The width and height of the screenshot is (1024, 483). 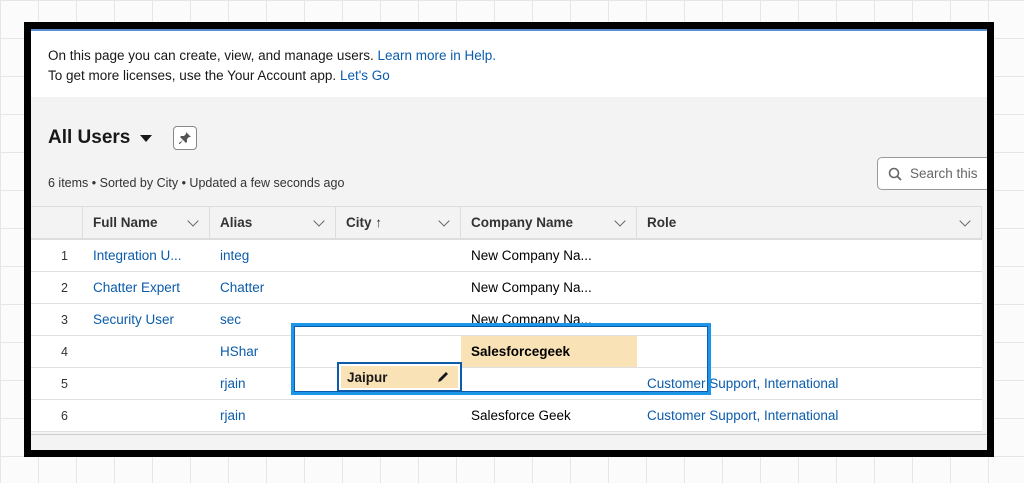 What do you see at coordinates (146, 319) in the screenshot?
I see `full-name-cell: Security User` at bounding box center [146, 319].